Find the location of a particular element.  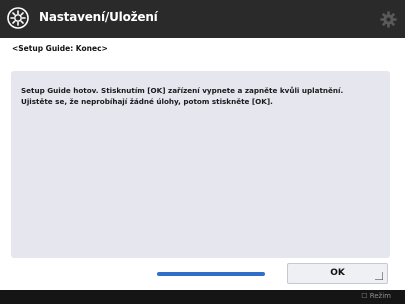

title-bar: Nastavení/Uložení is located at coordinates (202, 19).